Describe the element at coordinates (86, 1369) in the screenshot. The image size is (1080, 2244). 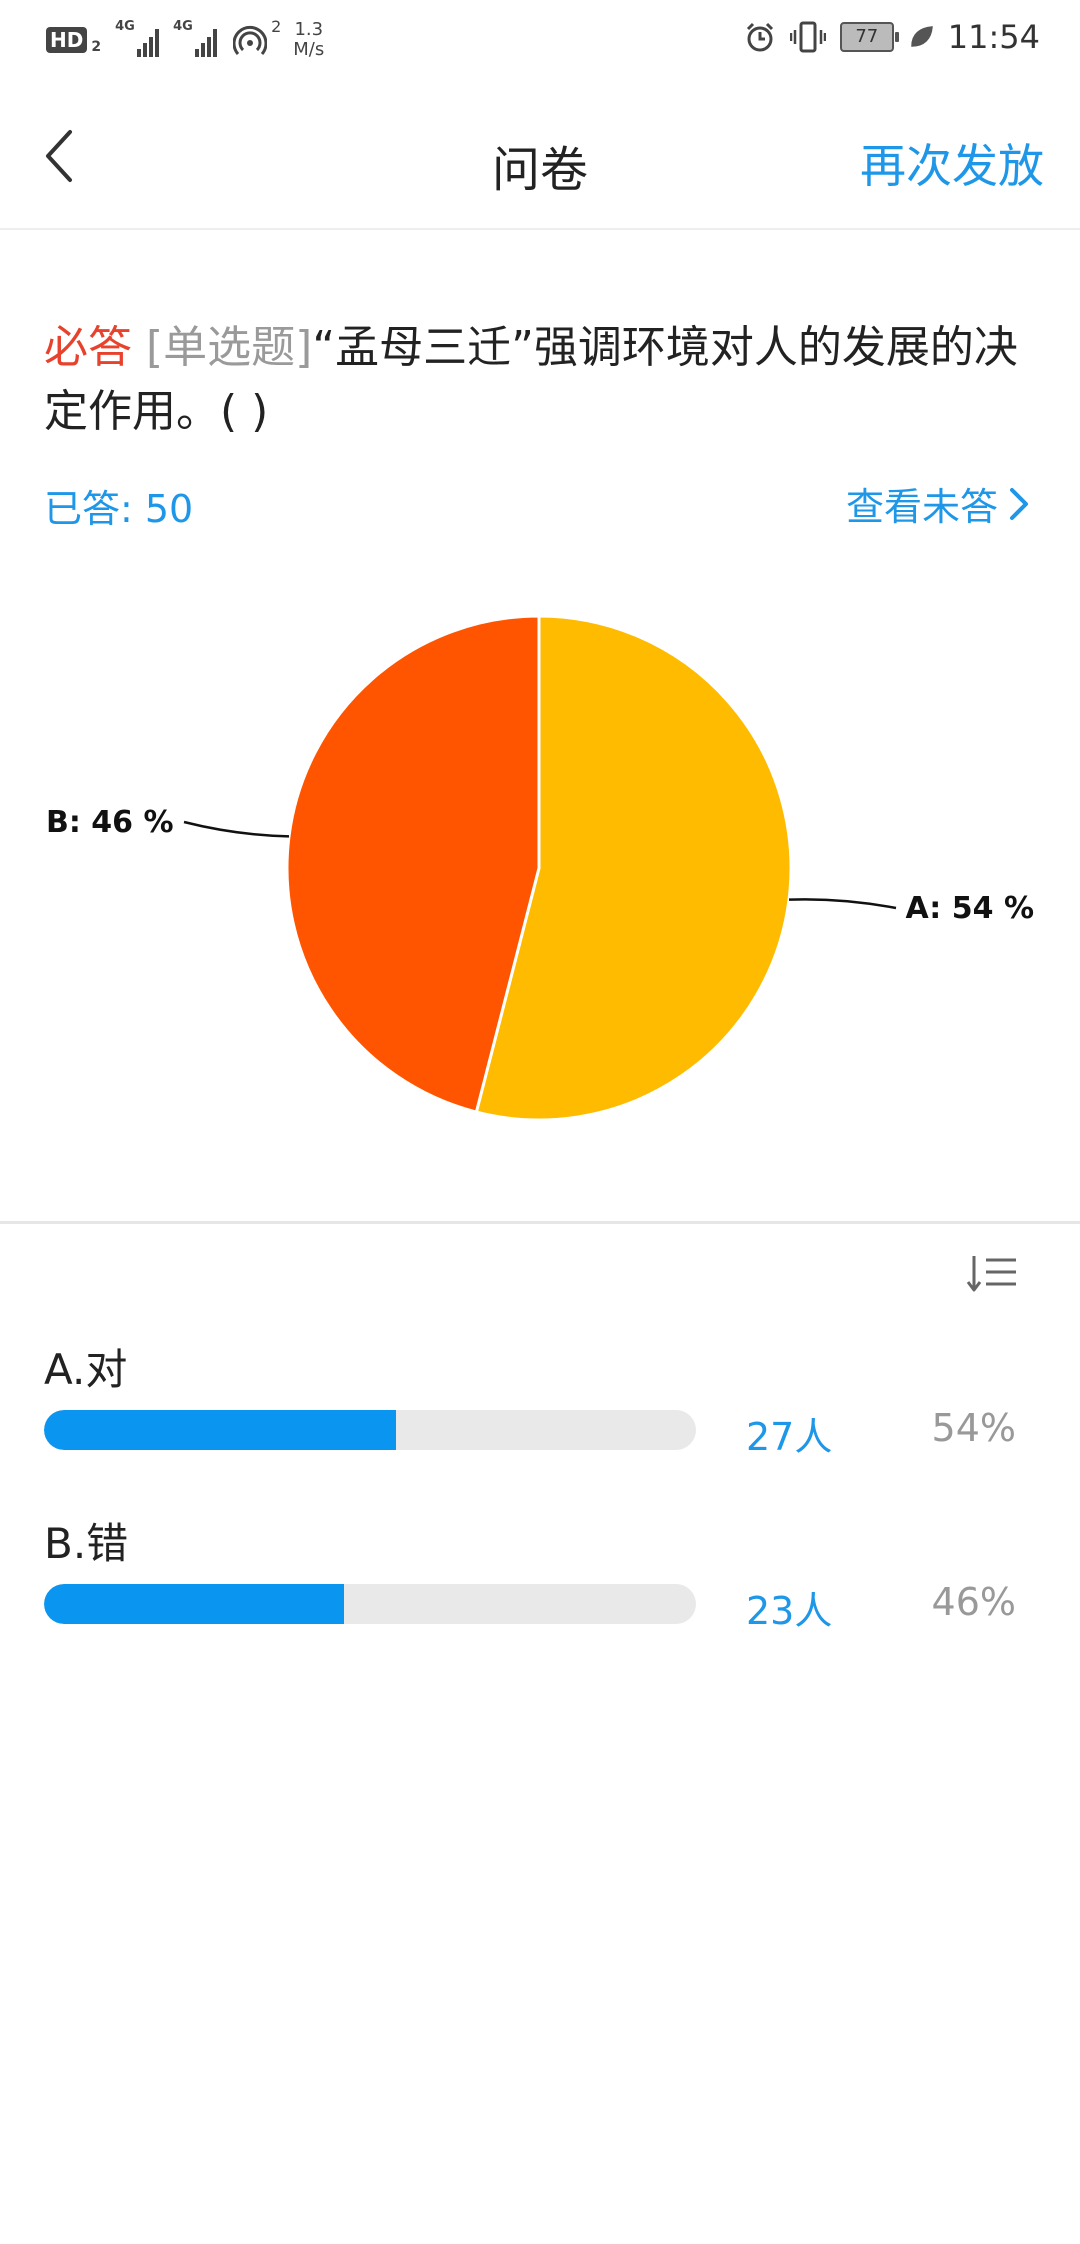
I see `option-label: A.对` at that location.